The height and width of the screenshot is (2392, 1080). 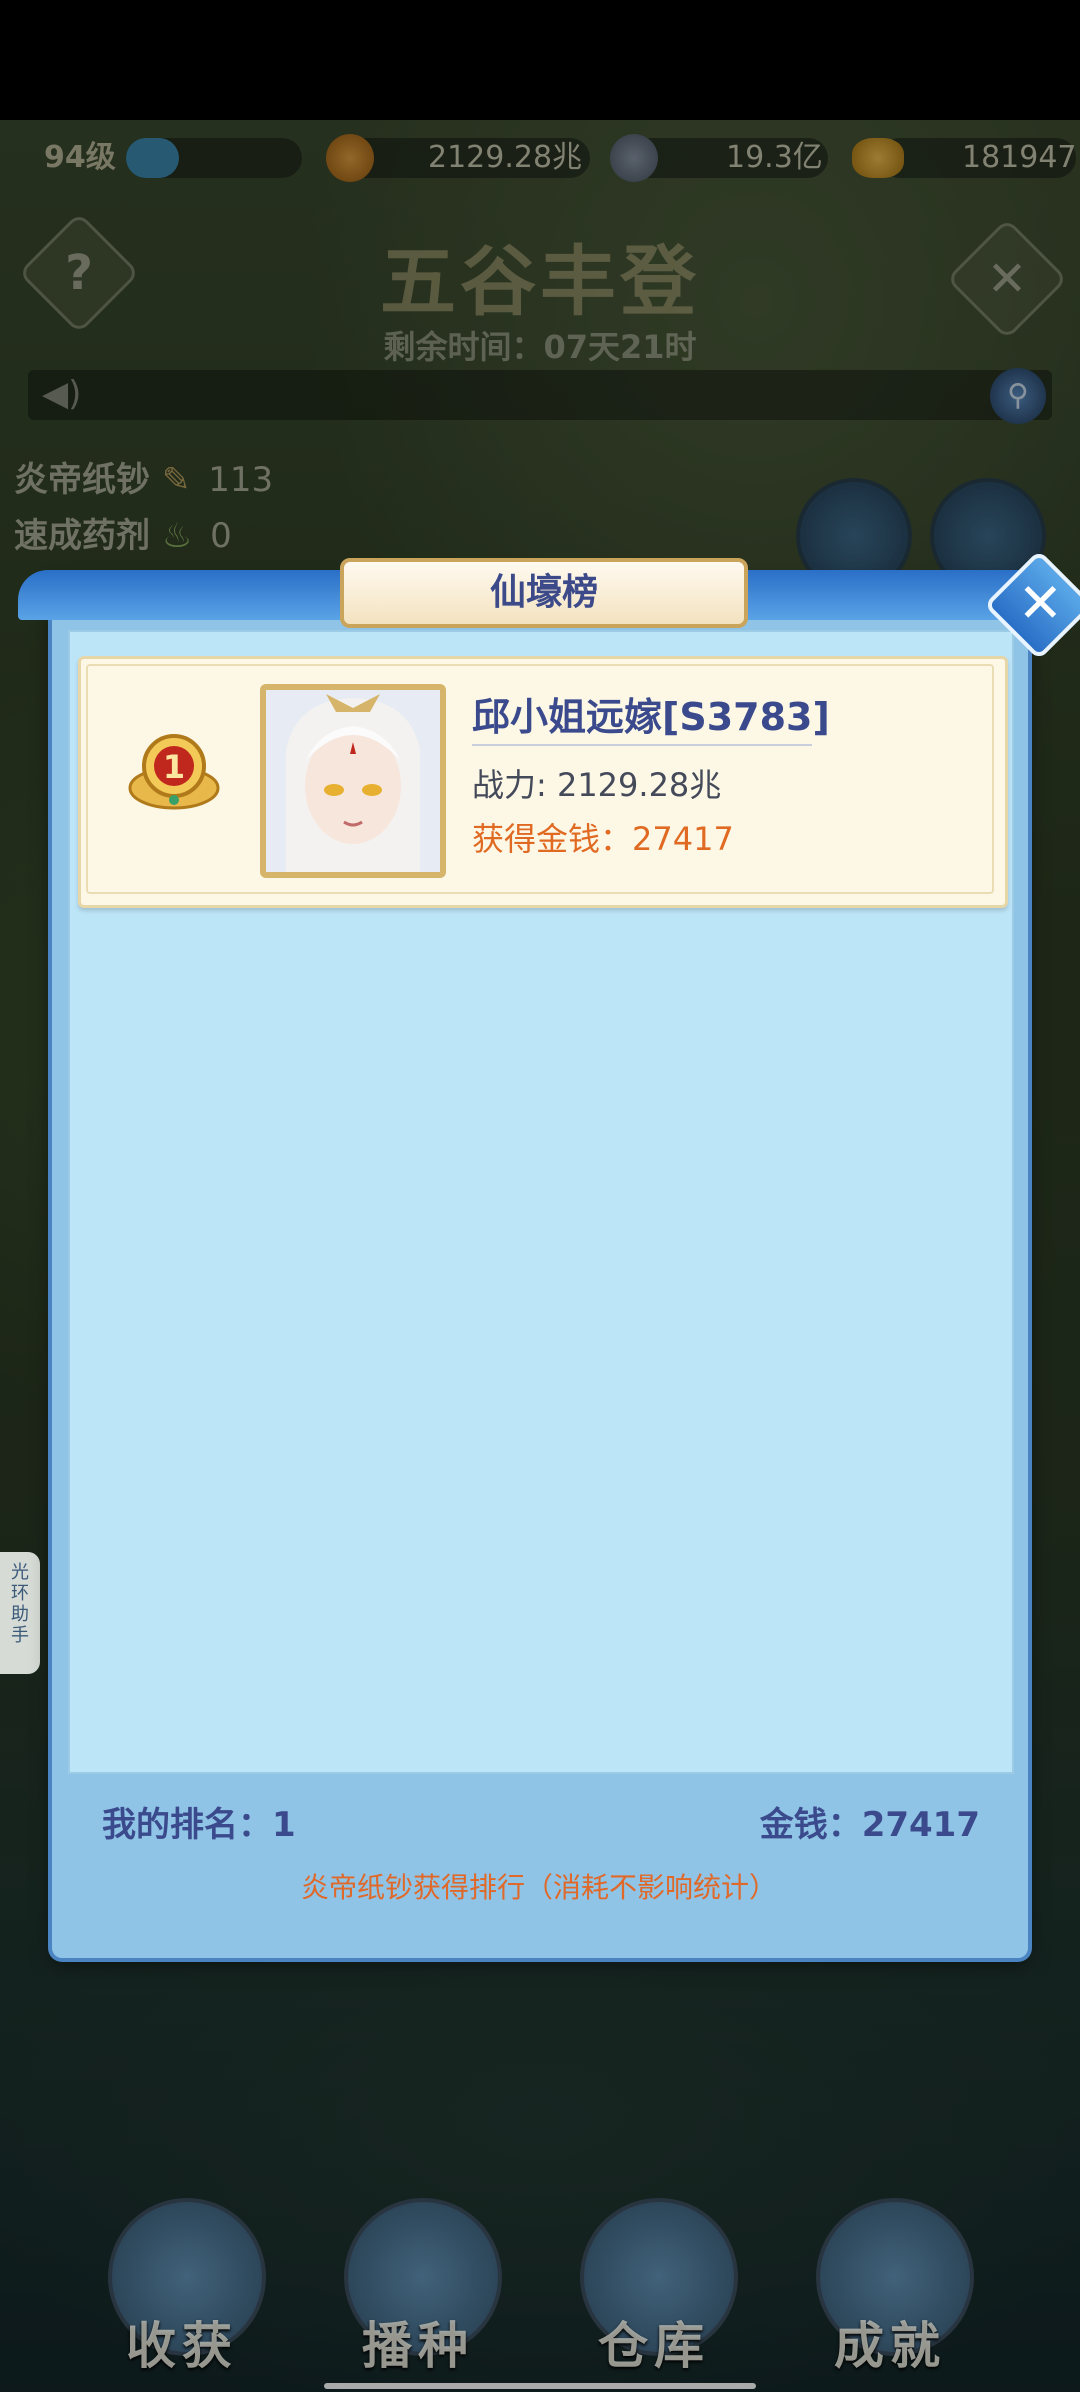 I want to click on harvest-label: 收获, so click(x=182, y=2346).